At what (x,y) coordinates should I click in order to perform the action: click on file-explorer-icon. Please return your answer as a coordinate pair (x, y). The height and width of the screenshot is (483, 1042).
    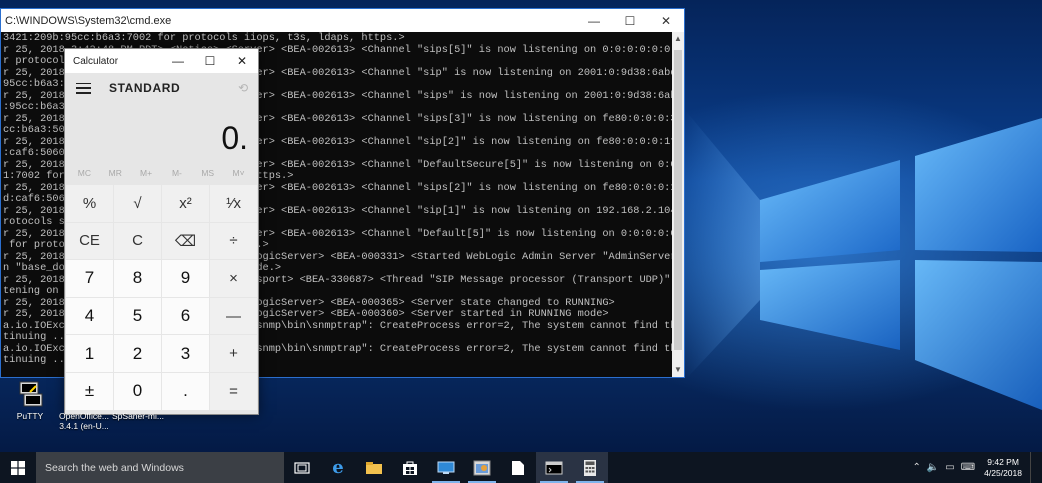
    Looking at the image, I should click on (374, 467).